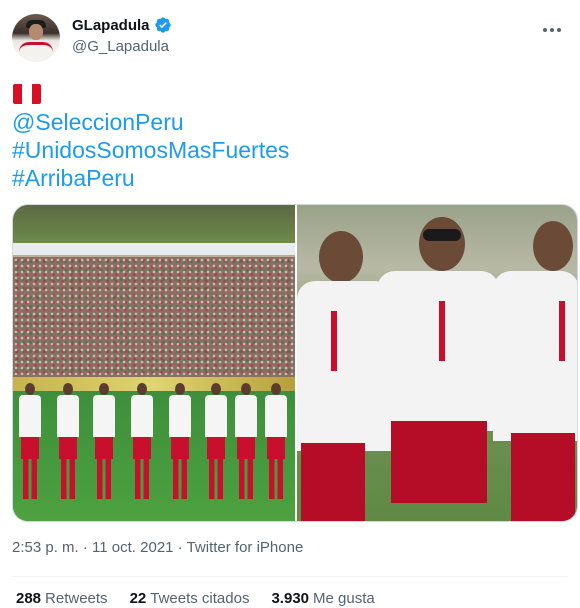 Image resolution: width=580 pixels, height=608 pixels. Describe the element at coordinates (162, 25) in the screenshot. I see `verified-badge-icon` at that location.